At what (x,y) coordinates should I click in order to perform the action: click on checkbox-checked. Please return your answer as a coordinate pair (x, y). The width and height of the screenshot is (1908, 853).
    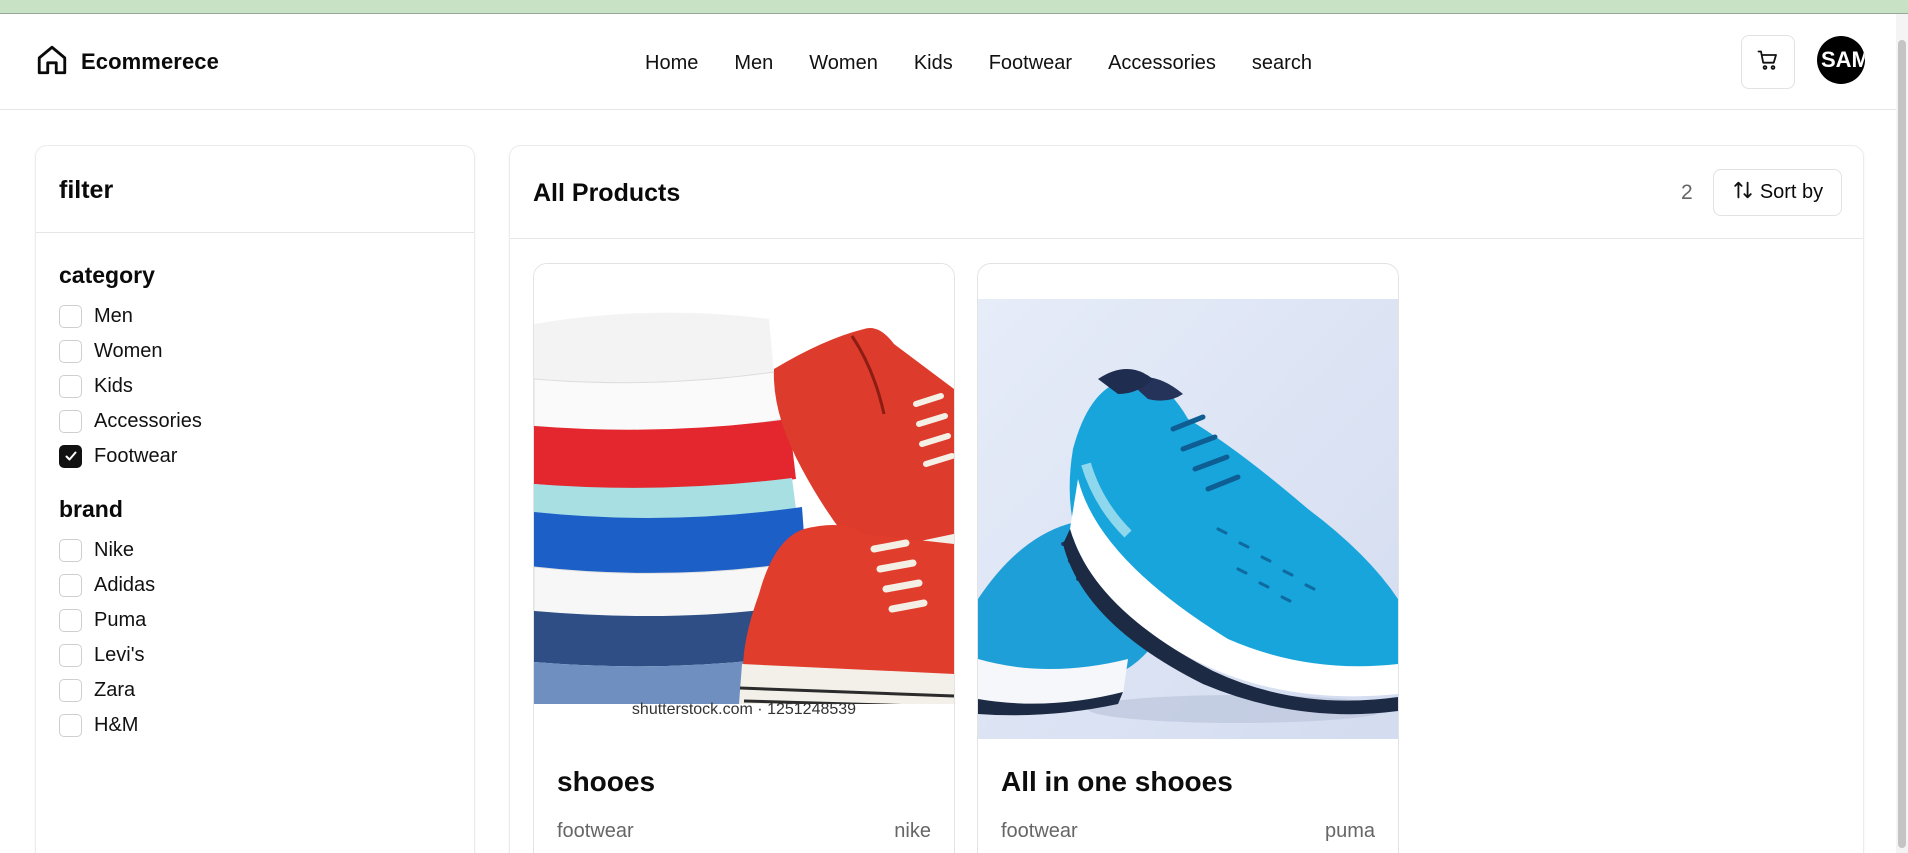
    Looking at the image, I should click on (70, 456).